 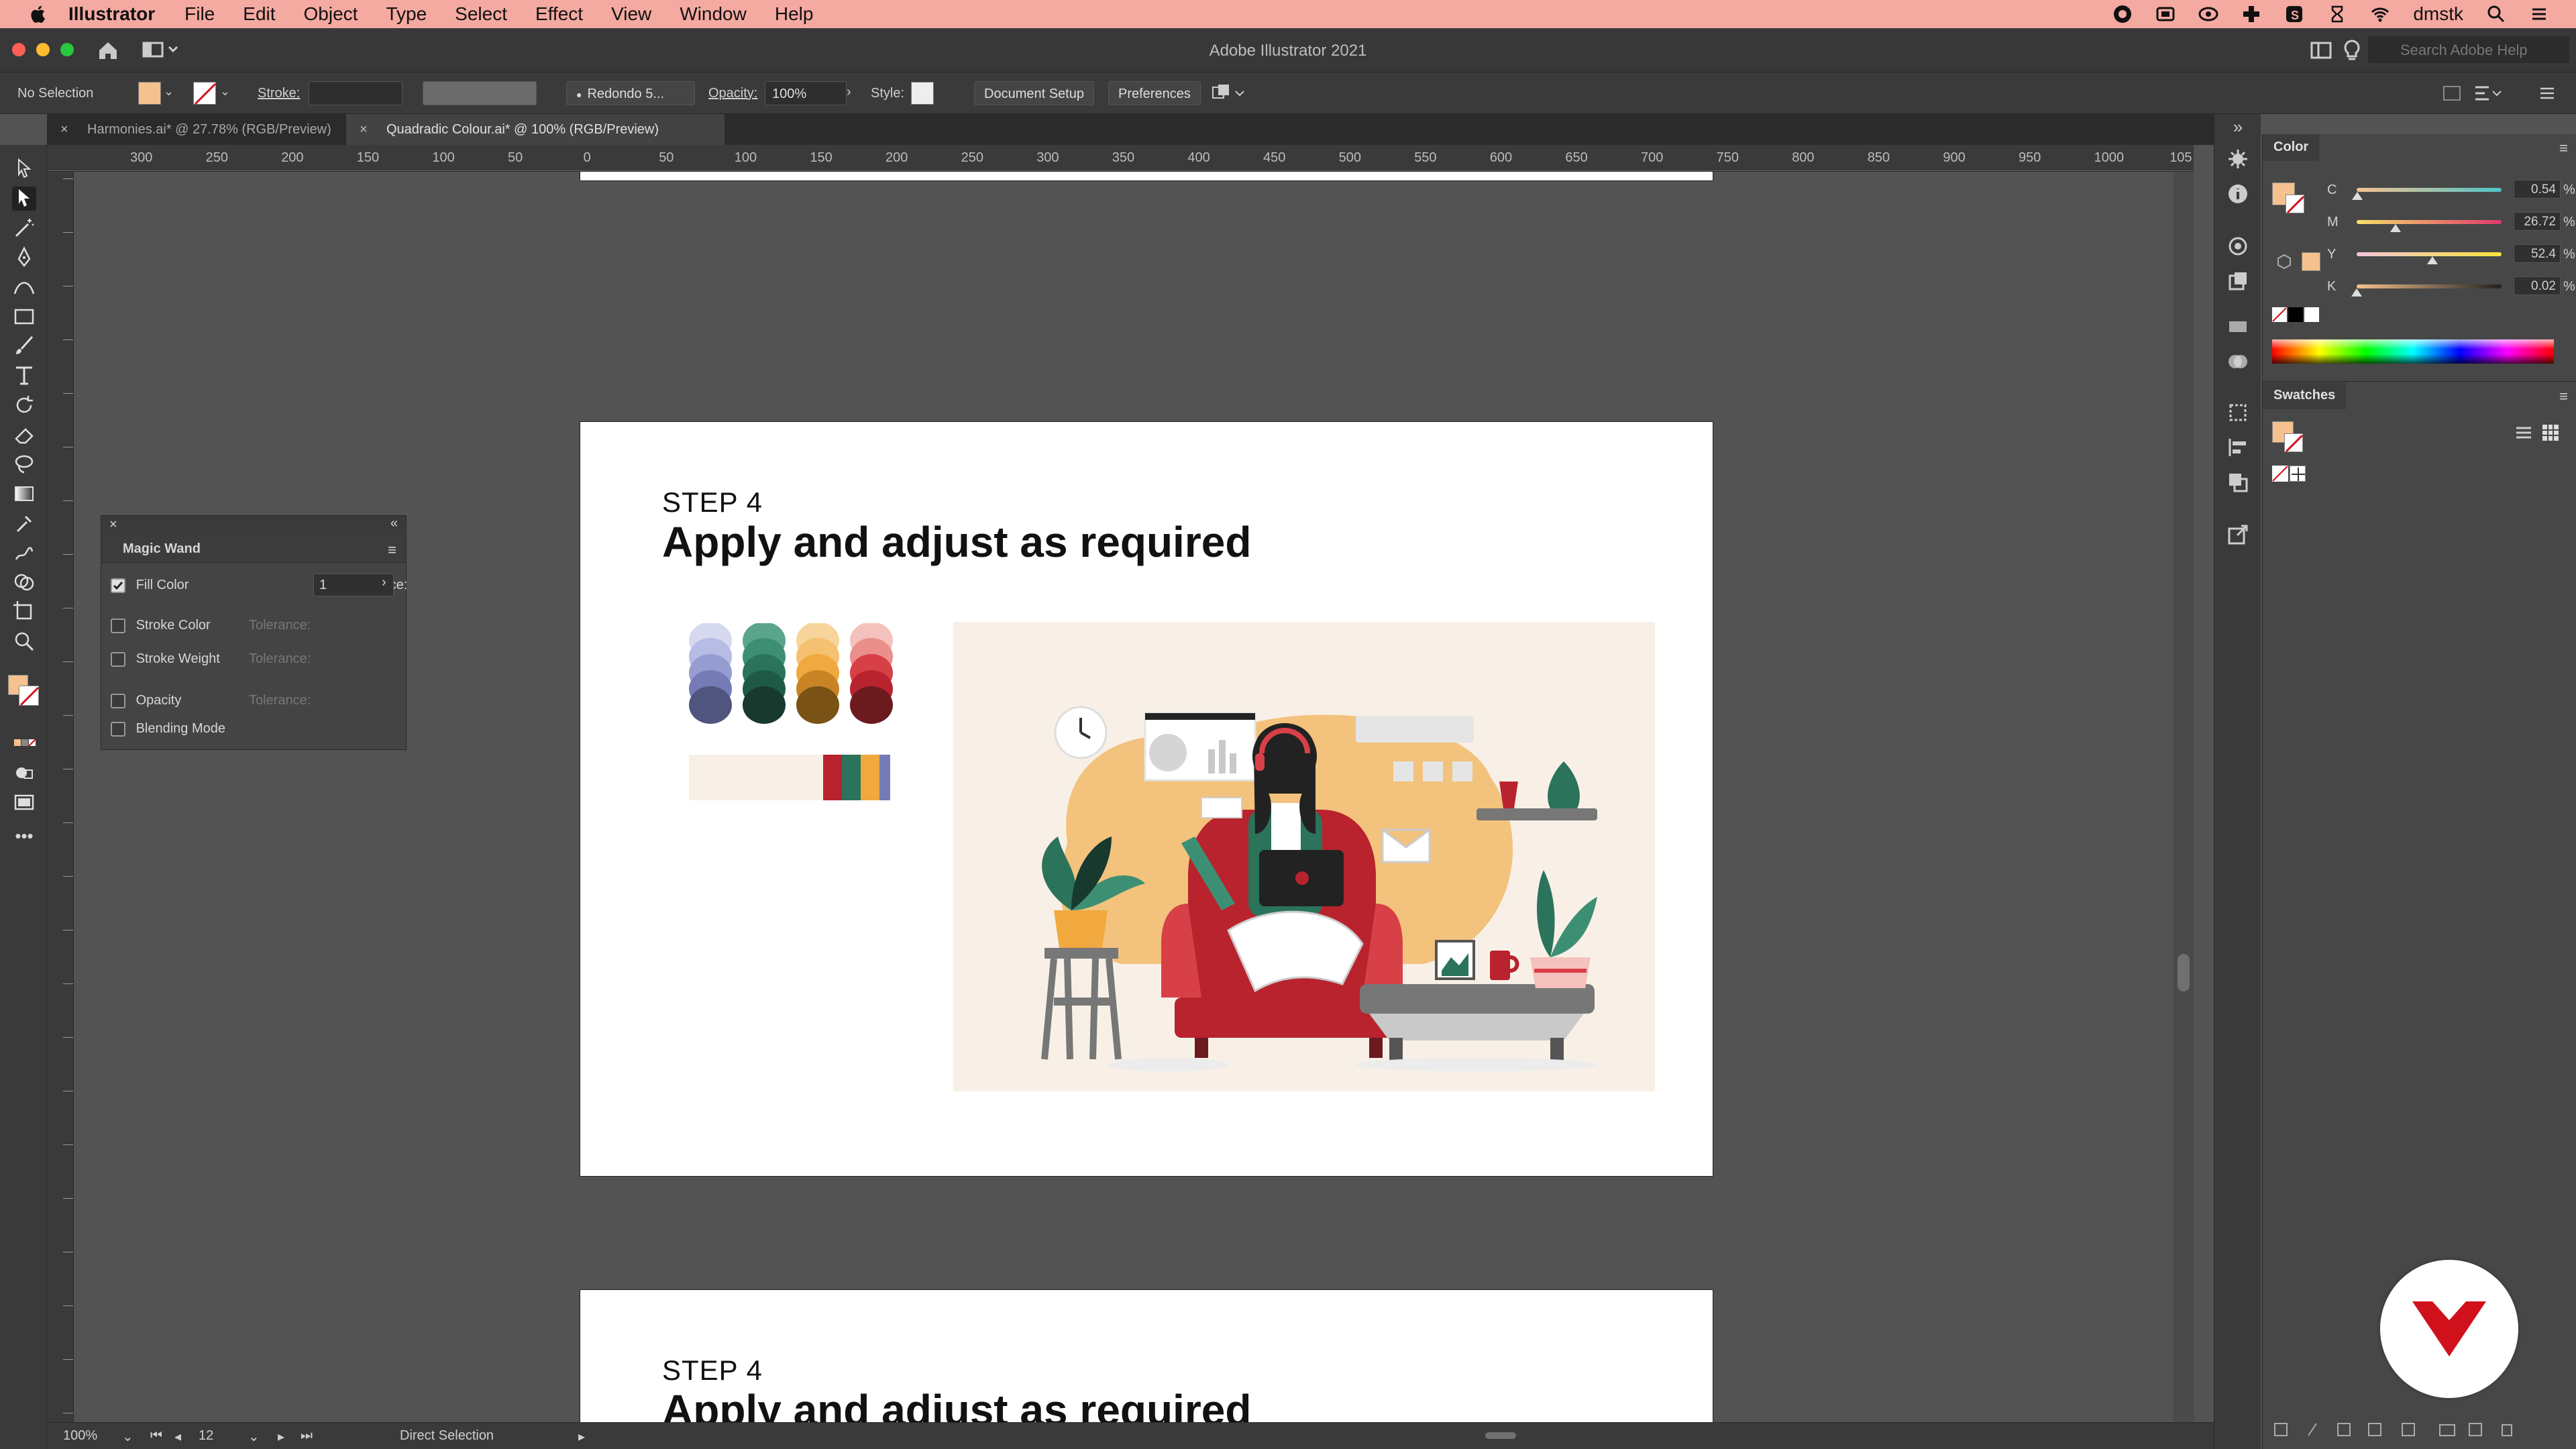 What do you see at coordinates (2427, 194) in the screenshot?
I see `cyan-slider` at bounding box center [2427, 194].